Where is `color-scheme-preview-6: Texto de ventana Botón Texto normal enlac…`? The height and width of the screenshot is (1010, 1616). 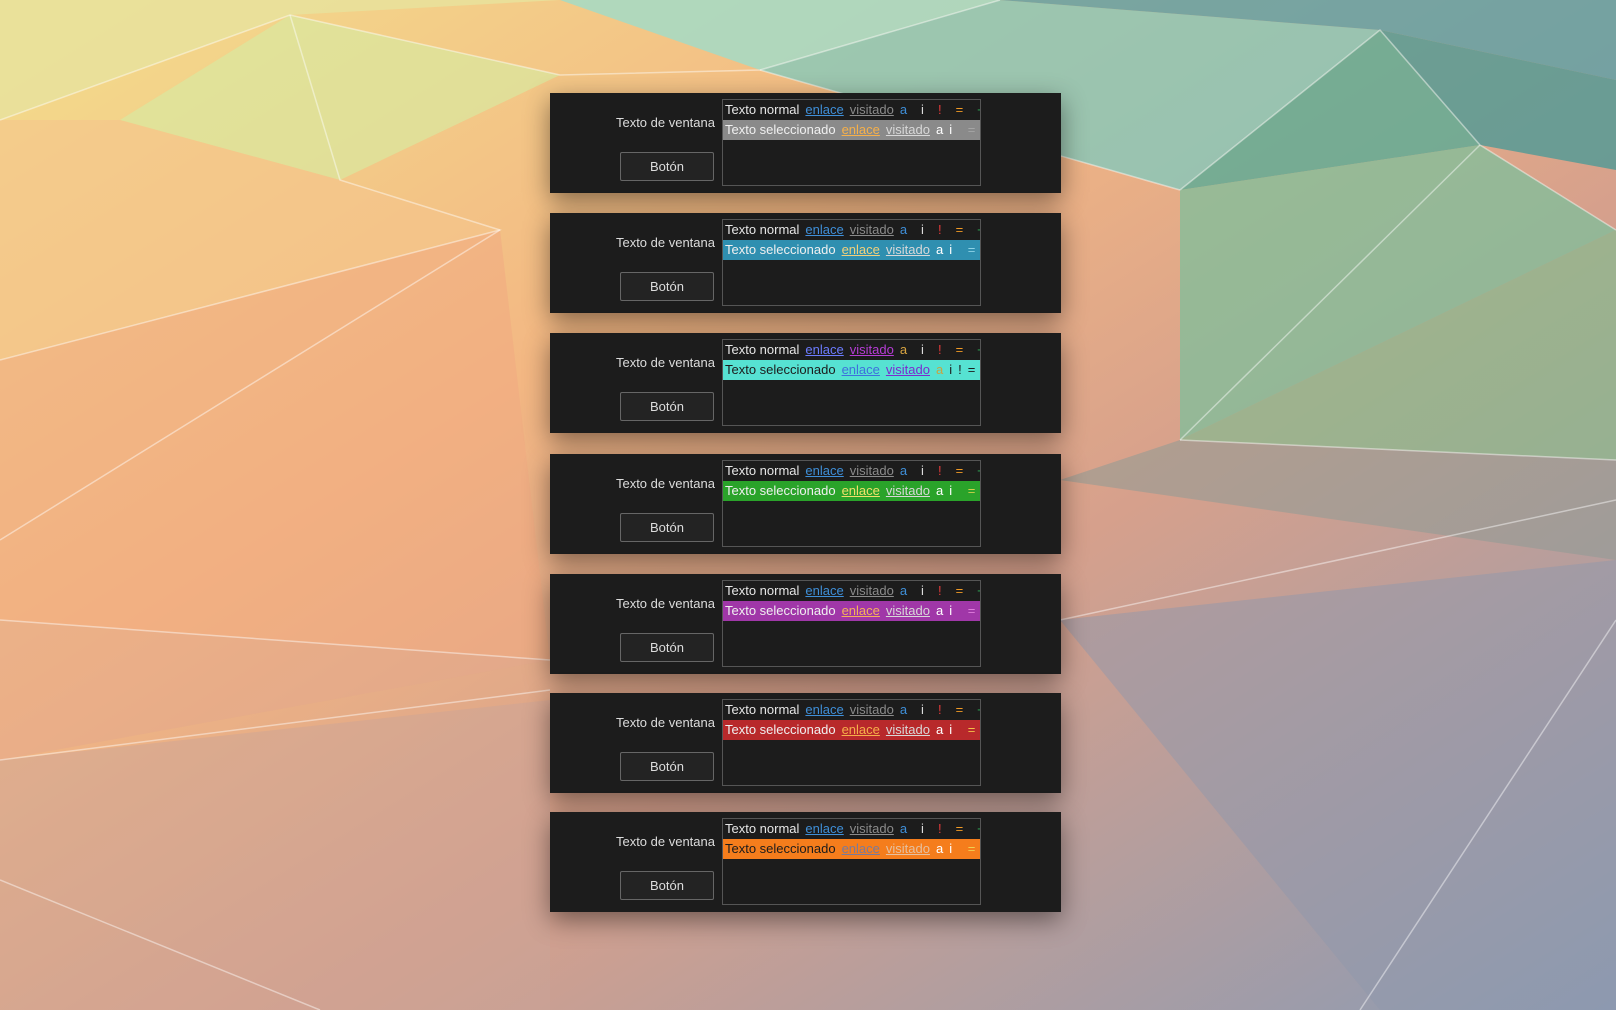 color-scheme-preview-6: Texto de ventana Botón Texto normal enlac… is located at coordinates (805, 743).